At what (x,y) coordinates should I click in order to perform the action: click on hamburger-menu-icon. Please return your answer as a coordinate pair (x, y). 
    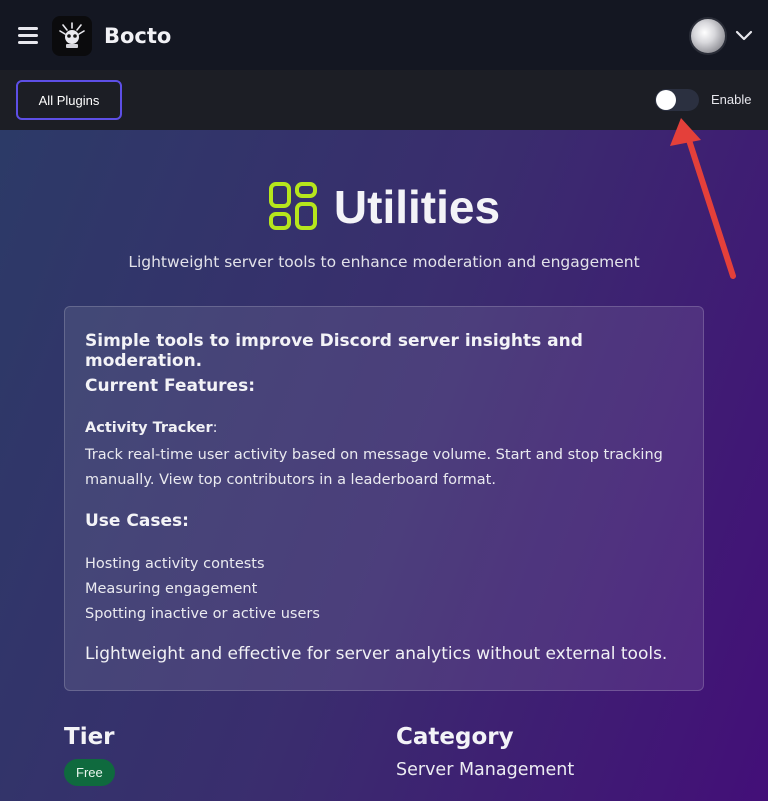
    Looking at the image, I should click on (28, 35).